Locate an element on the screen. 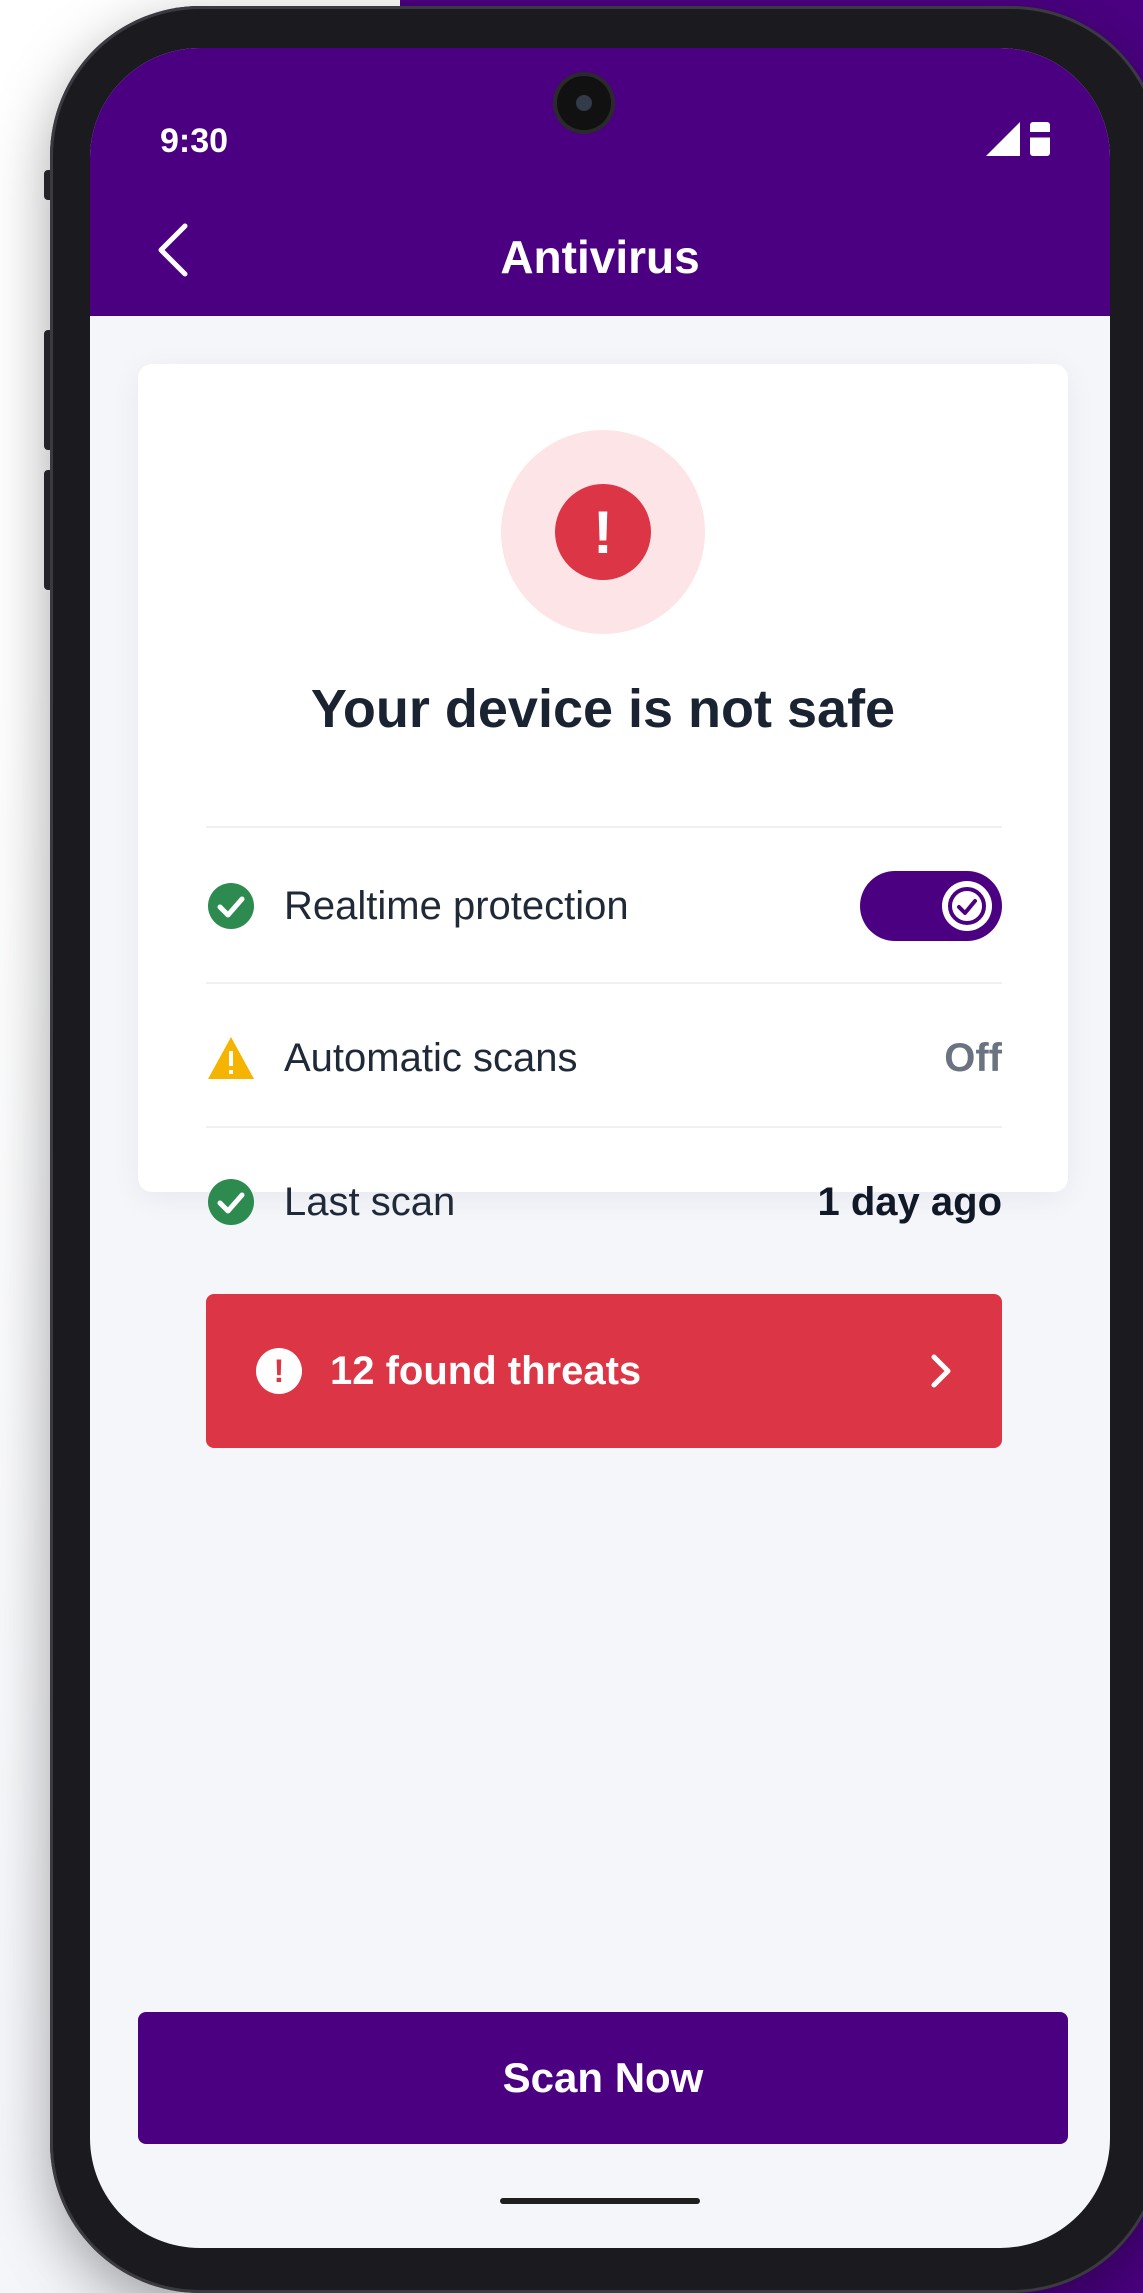  status-alert-badge: ! is located at coordinates (603, 532).